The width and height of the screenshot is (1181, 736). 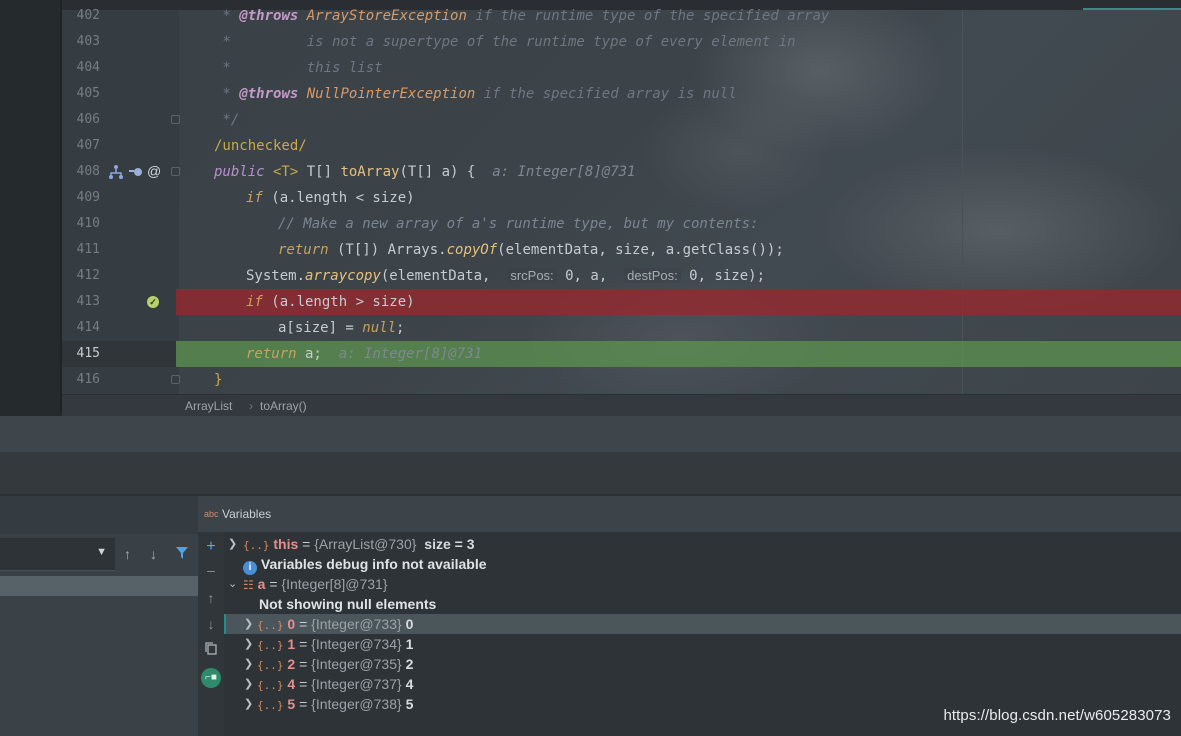 What do you see at coordinates (208, 406) in the screenshot?
I see `breadcrumb-class: ArrayList` at bounding box center [208, 406].